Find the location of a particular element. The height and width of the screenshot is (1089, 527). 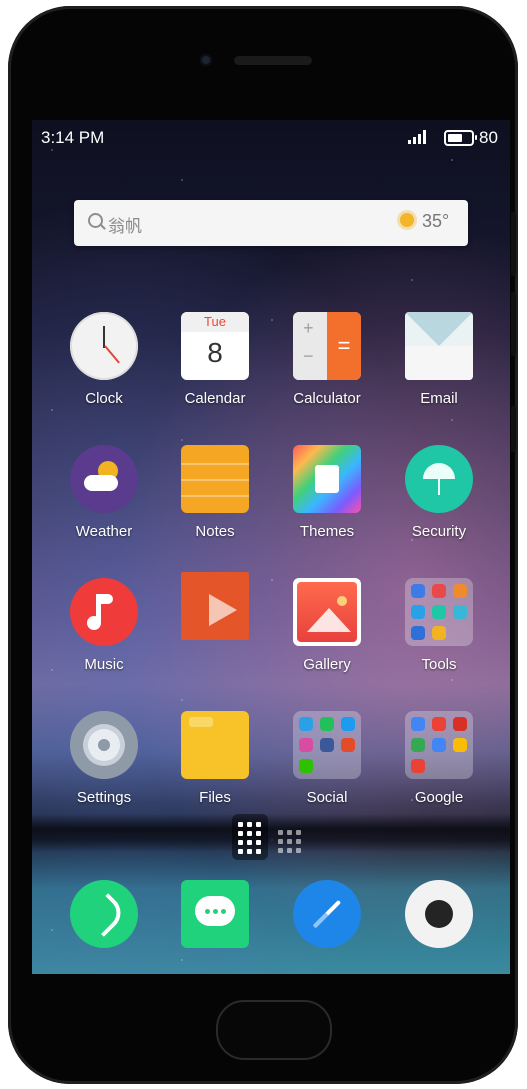

app-gallery: Gallery is located at coordinates (327, 625).